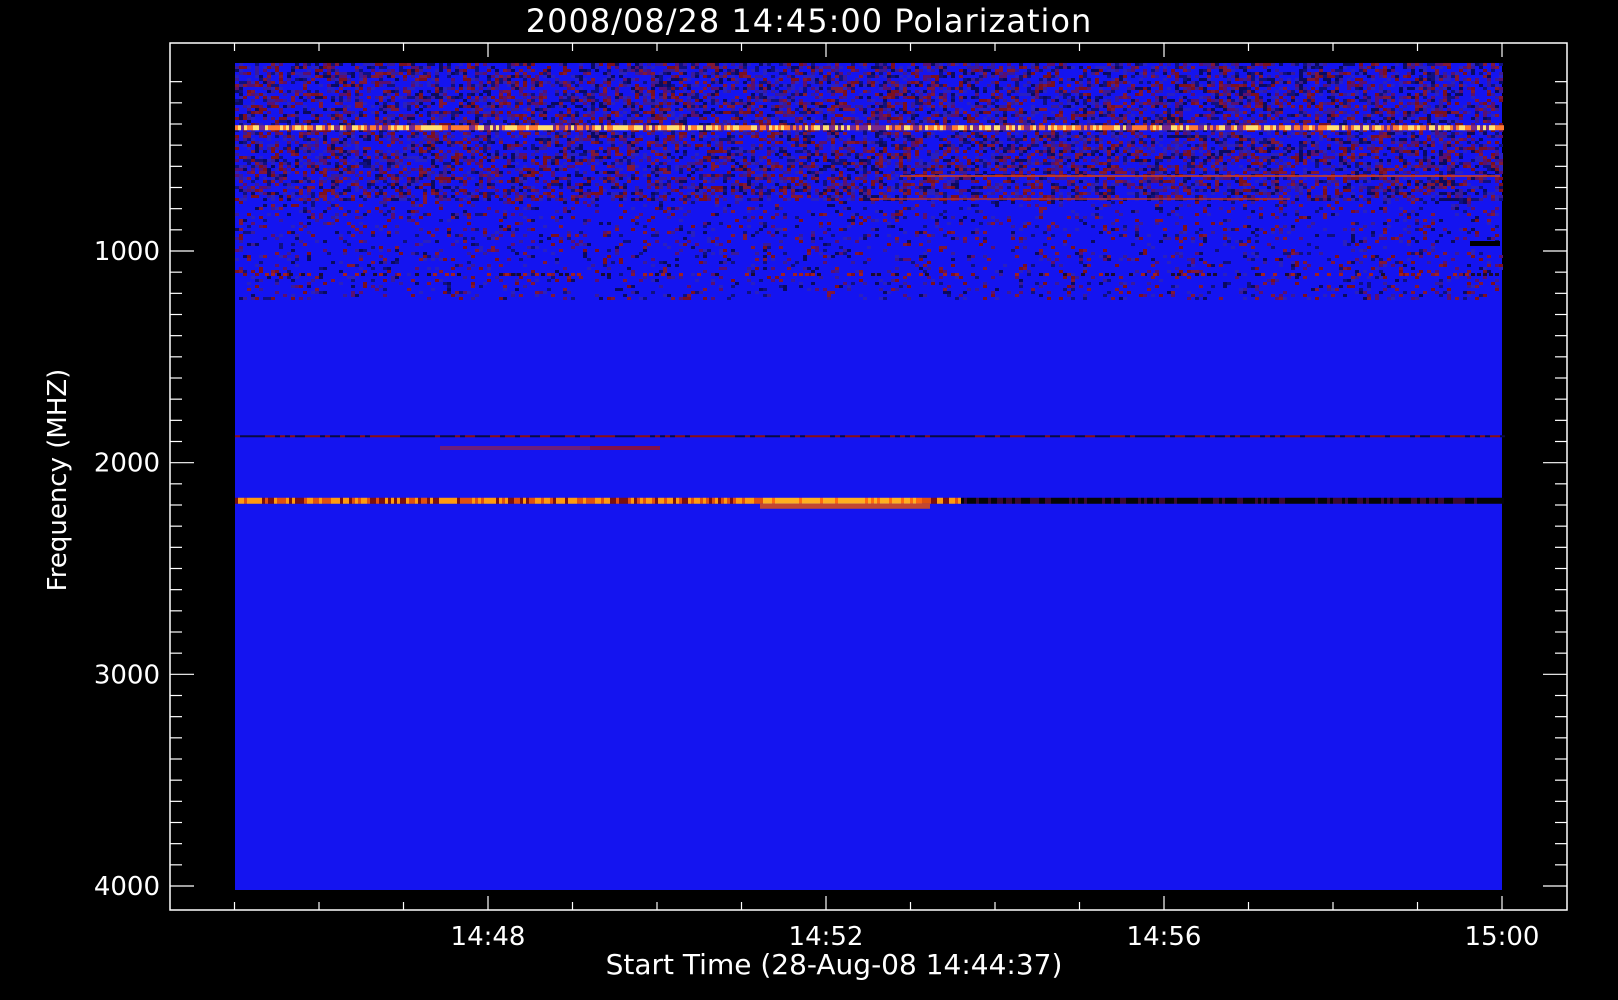  I want to click on y-tick-label: 3000, so click(127, 675).